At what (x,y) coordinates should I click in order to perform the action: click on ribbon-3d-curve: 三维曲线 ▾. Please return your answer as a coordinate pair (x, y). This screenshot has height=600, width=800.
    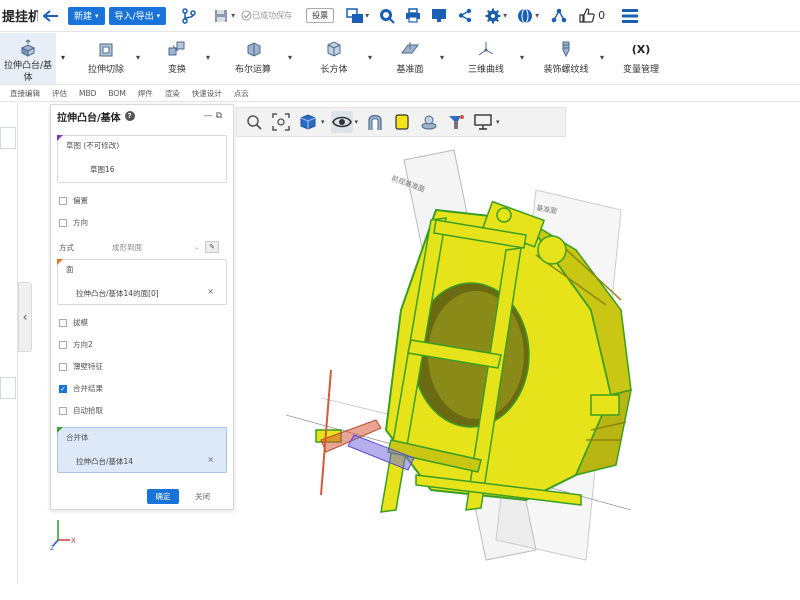
    Looking at the image, I should click on (486, 58).